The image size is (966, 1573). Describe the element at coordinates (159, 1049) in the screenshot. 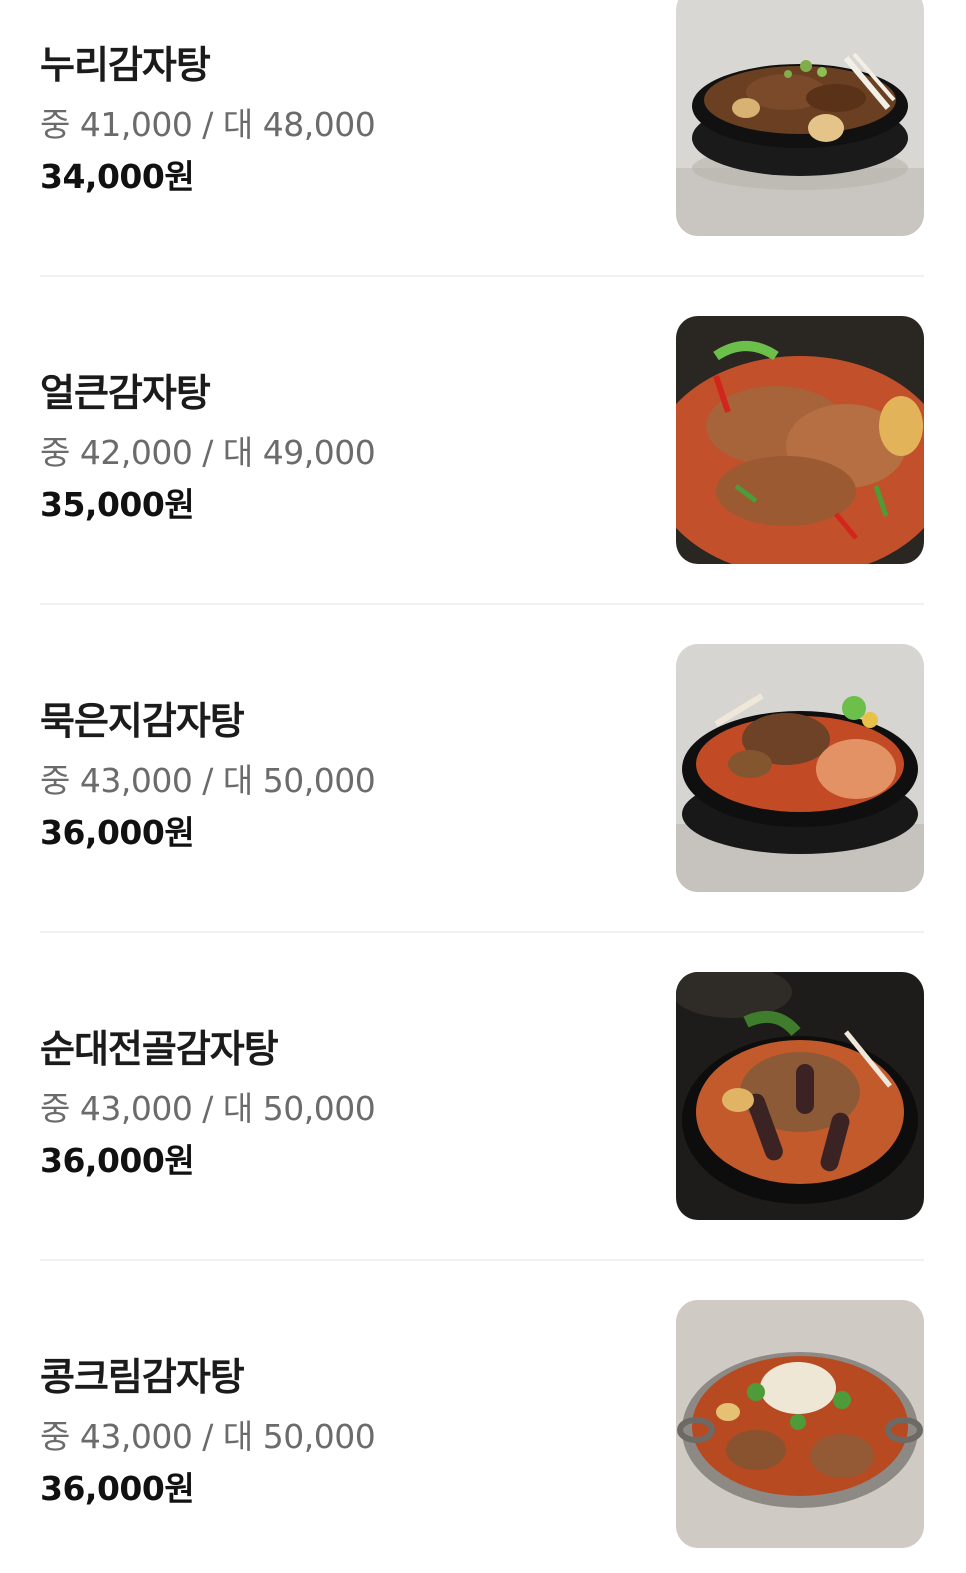

I see `menu-item-name: 순대전골감자탕` at that location.